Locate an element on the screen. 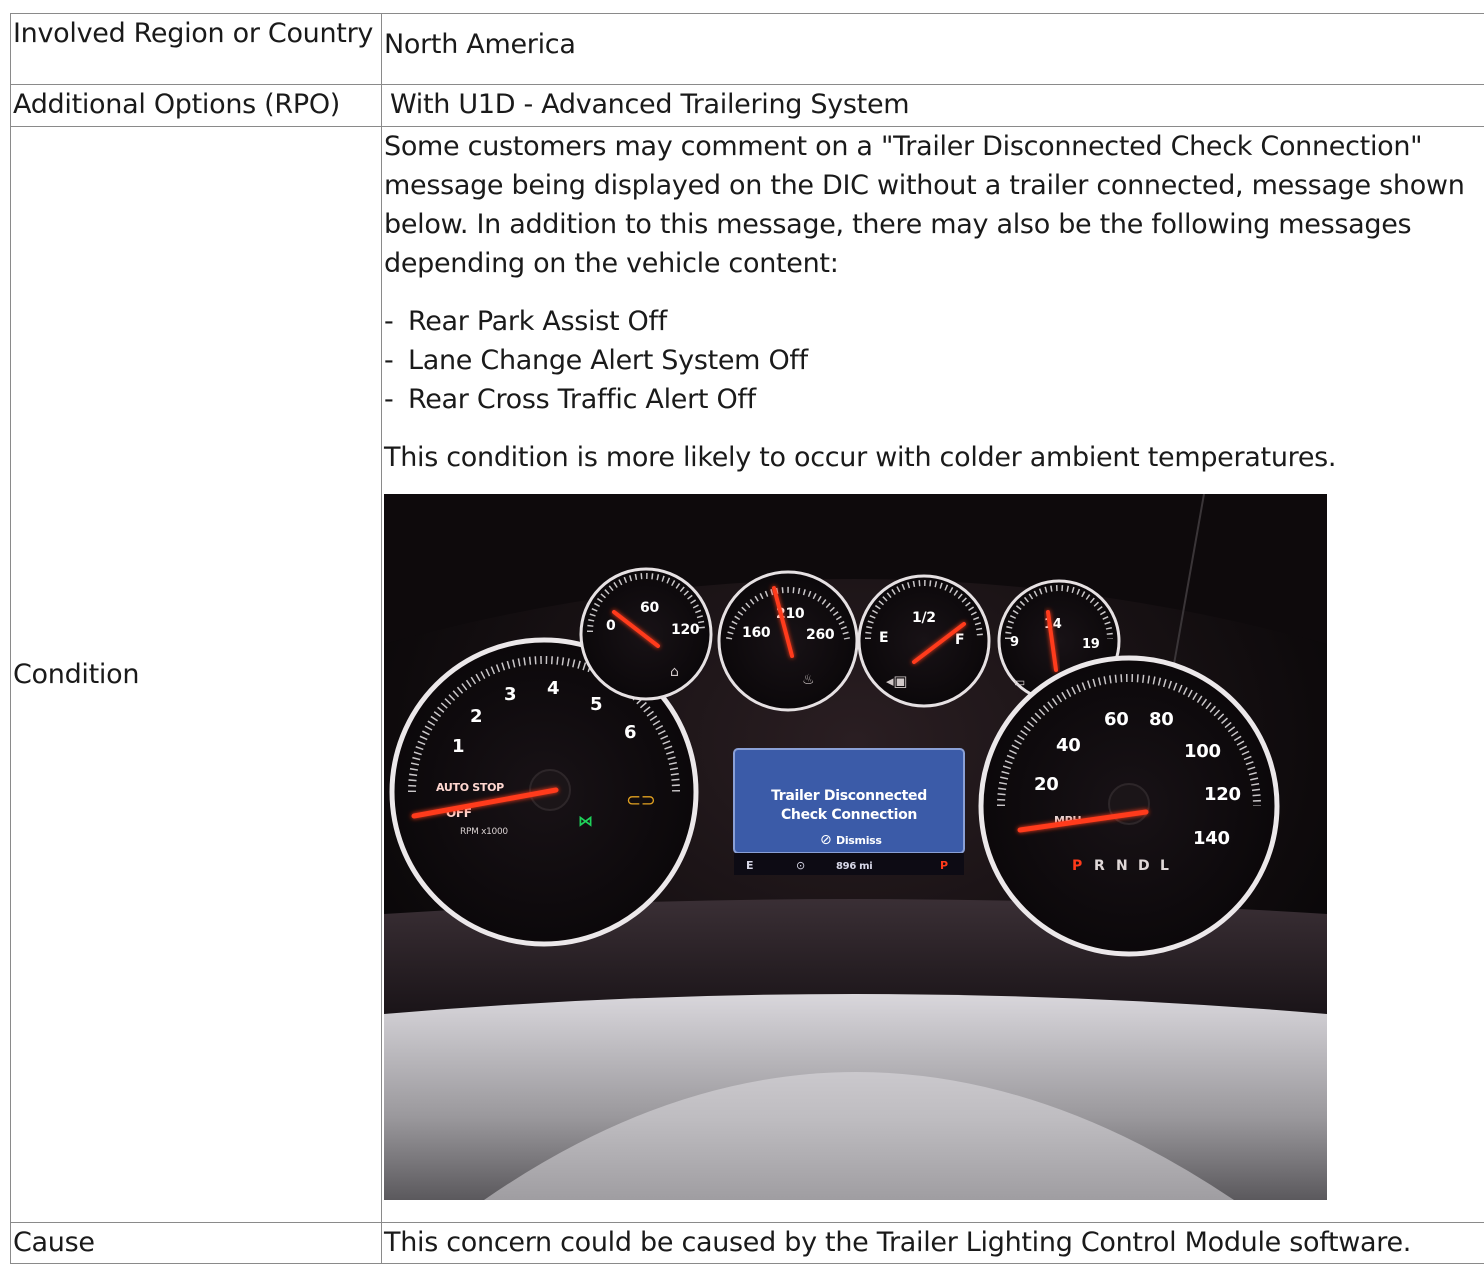  speed-tick-label: 120 is located at coordinates (1222, 794).